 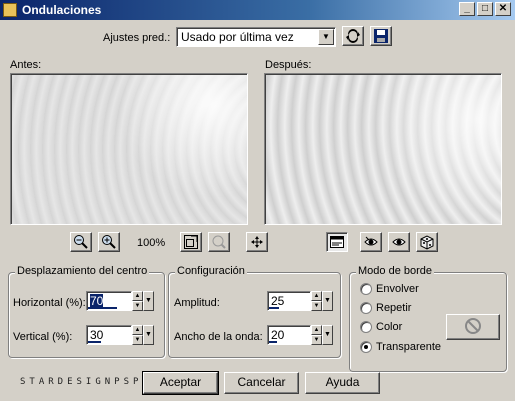 What do you see at coordinates (137, 38) in the screenshot?
I see `presets-label: Ajustes pred.:` at bounding box center [137, 38].